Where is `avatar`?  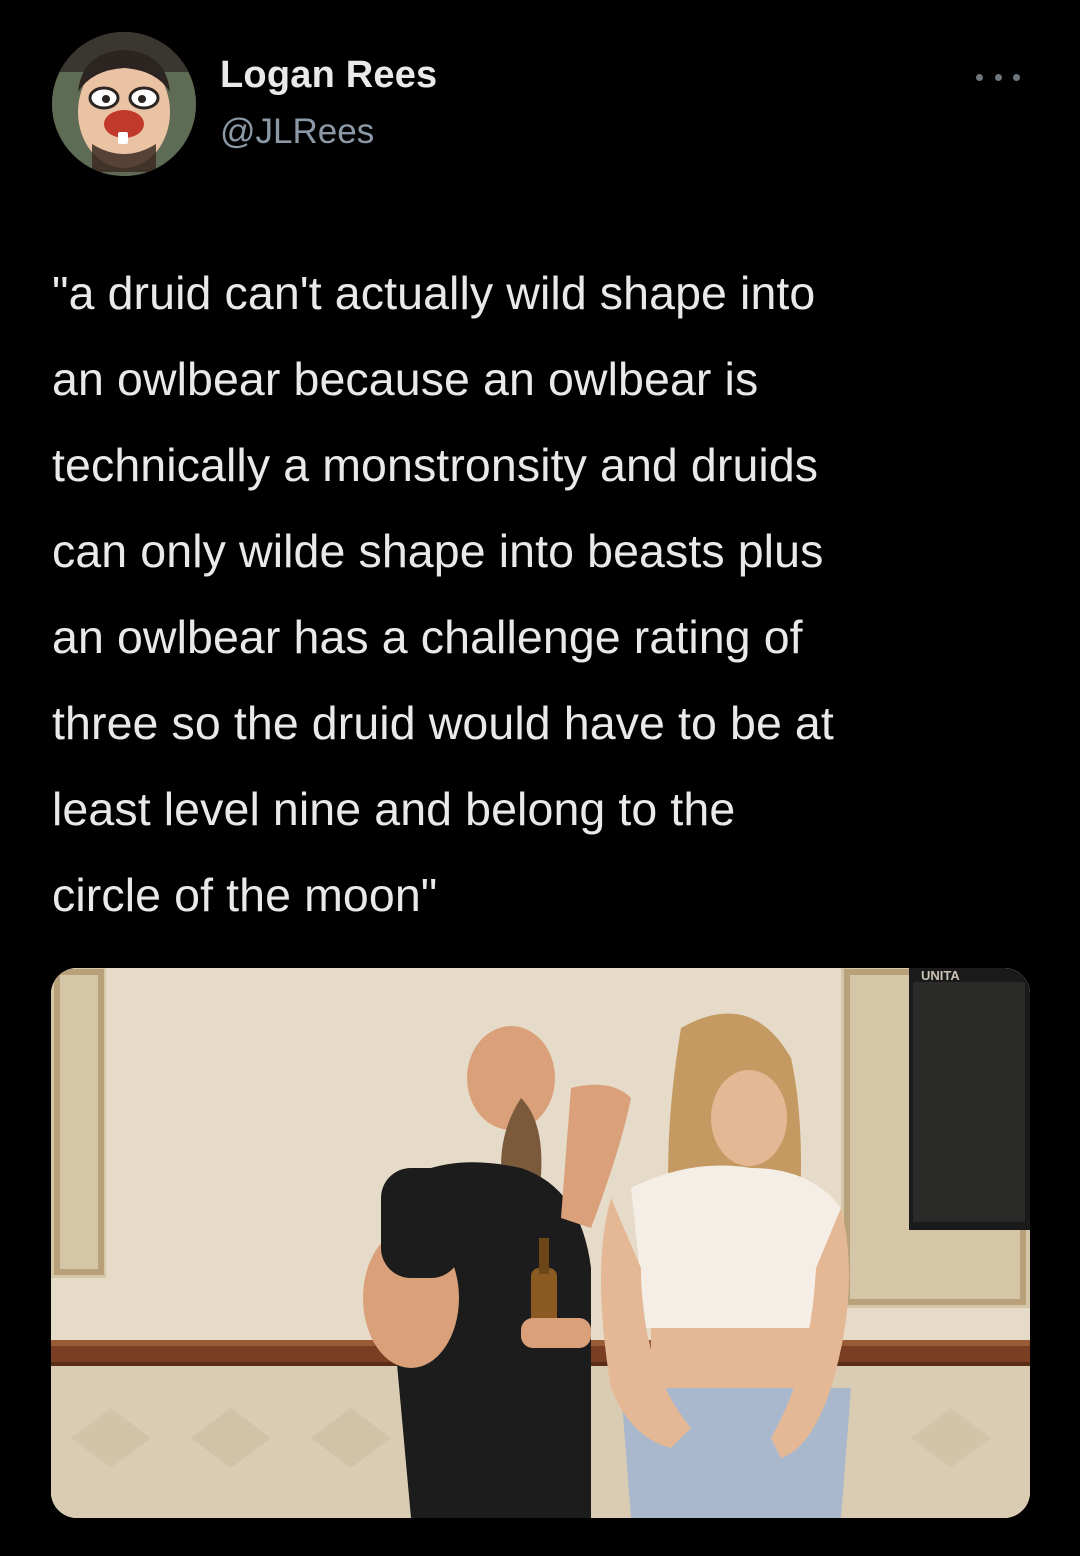
avatar is located at coordinates (124, 104).